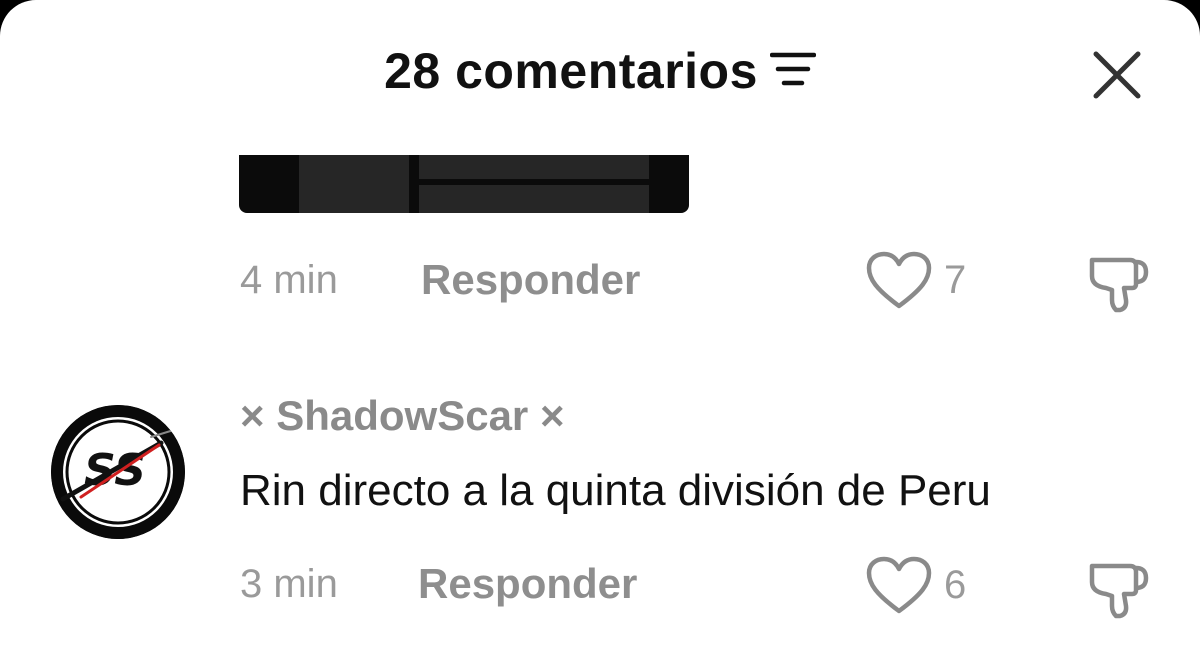 The image size is (1200, 670). I want to click on comment-time: 4 min, so click(289, 280).